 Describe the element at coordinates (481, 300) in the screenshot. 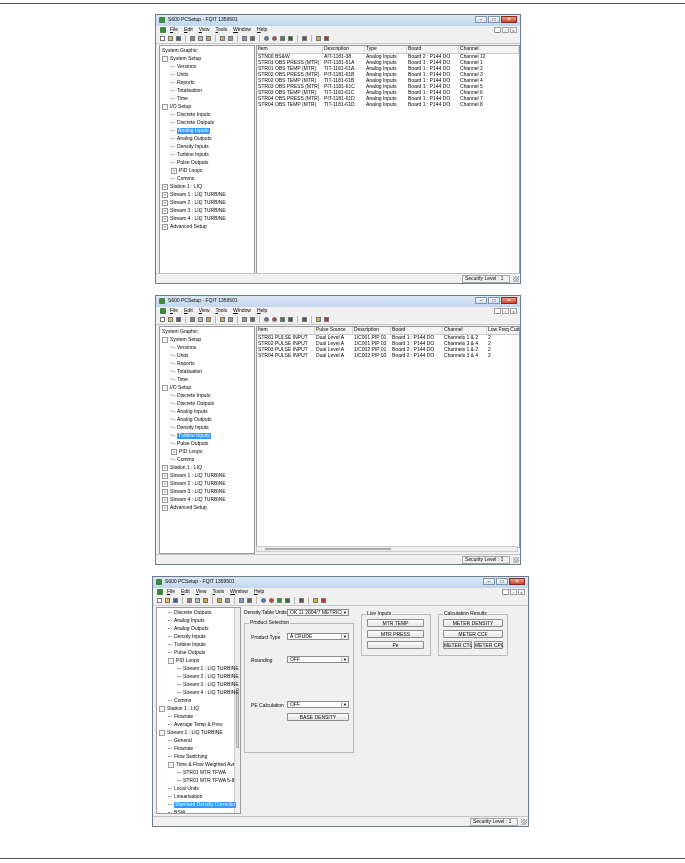

I see `minimize-button: –` at that location.